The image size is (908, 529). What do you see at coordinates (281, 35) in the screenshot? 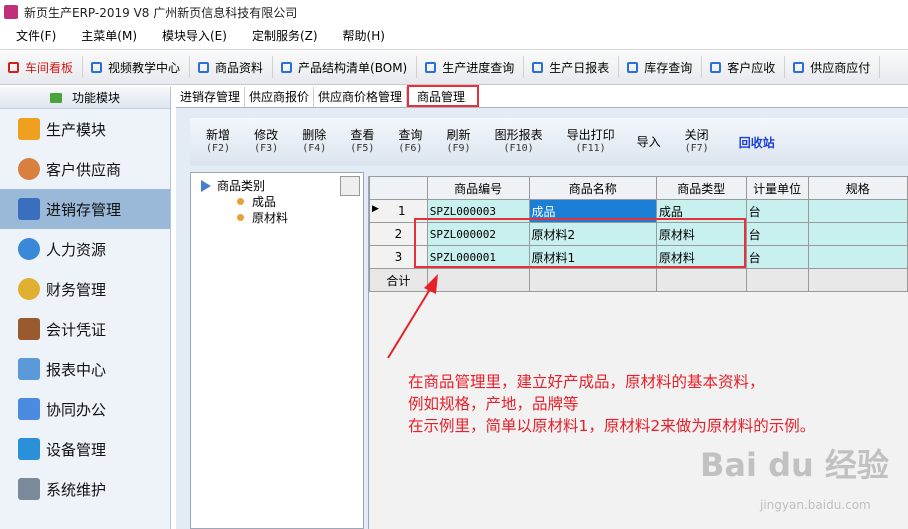
I see `menu-custom-service: 定制服务(Z)` at bounding box center [281, 35].